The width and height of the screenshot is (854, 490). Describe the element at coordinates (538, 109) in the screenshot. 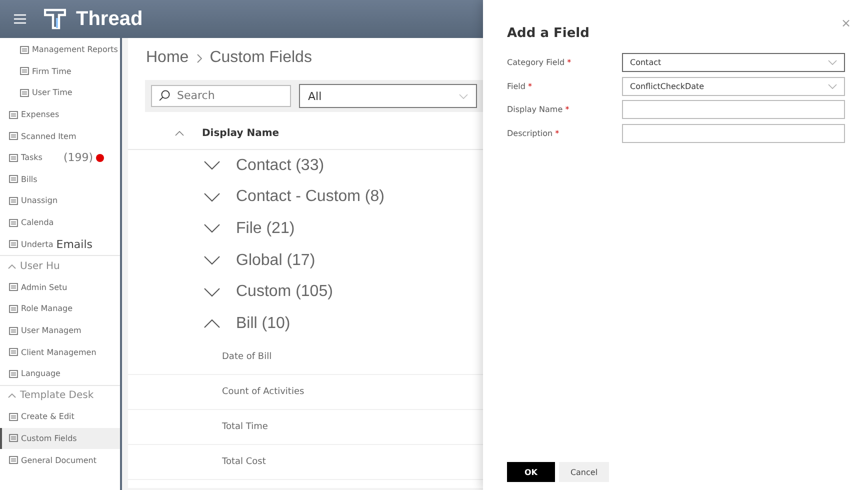

I see `field-label: Display Name *` at that location.